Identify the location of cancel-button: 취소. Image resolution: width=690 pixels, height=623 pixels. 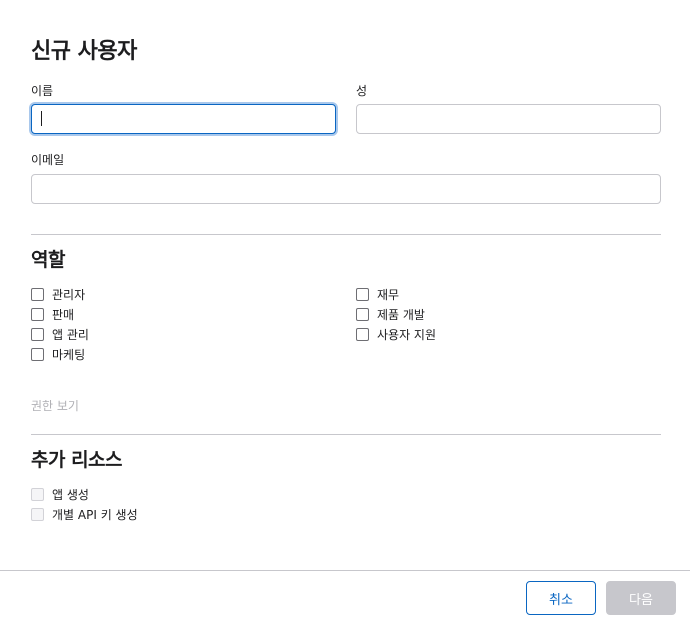
(561, 598).